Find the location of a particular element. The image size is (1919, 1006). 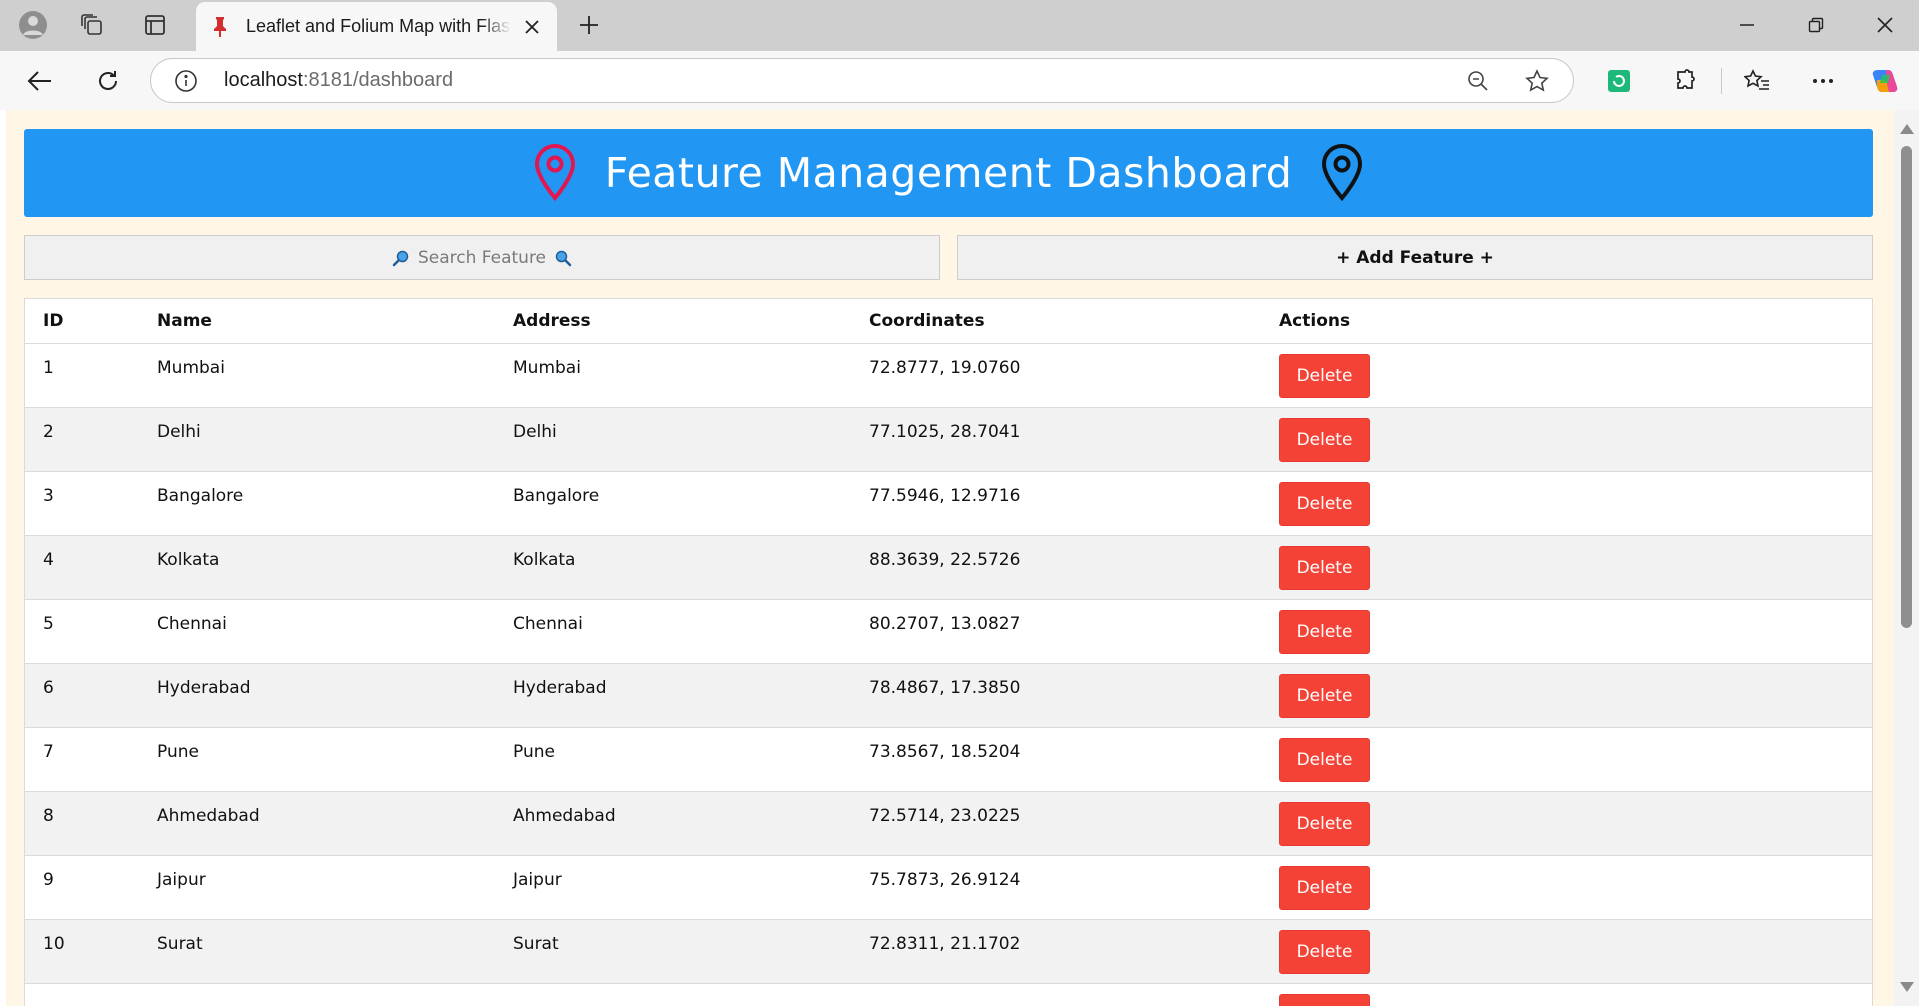

magnifier-right-icon is located at coordinates (563, 258).